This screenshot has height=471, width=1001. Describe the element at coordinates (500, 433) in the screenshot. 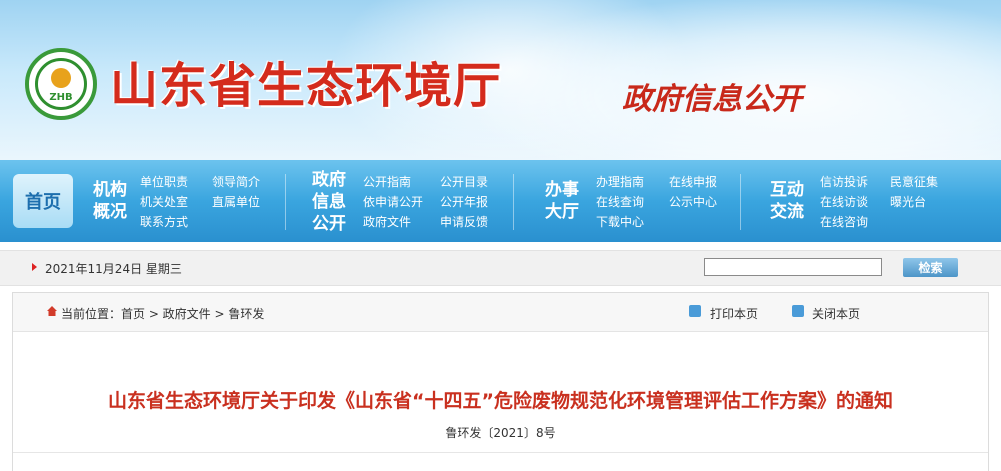

I see `document-number: 鲁环发〔2021〕8号` at that location.